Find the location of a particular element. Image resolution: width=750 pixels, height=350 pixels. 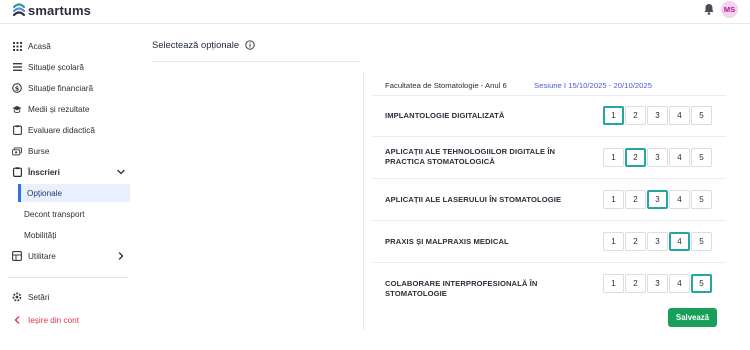

app-logo: smartums is located at coordinates (51, 10).